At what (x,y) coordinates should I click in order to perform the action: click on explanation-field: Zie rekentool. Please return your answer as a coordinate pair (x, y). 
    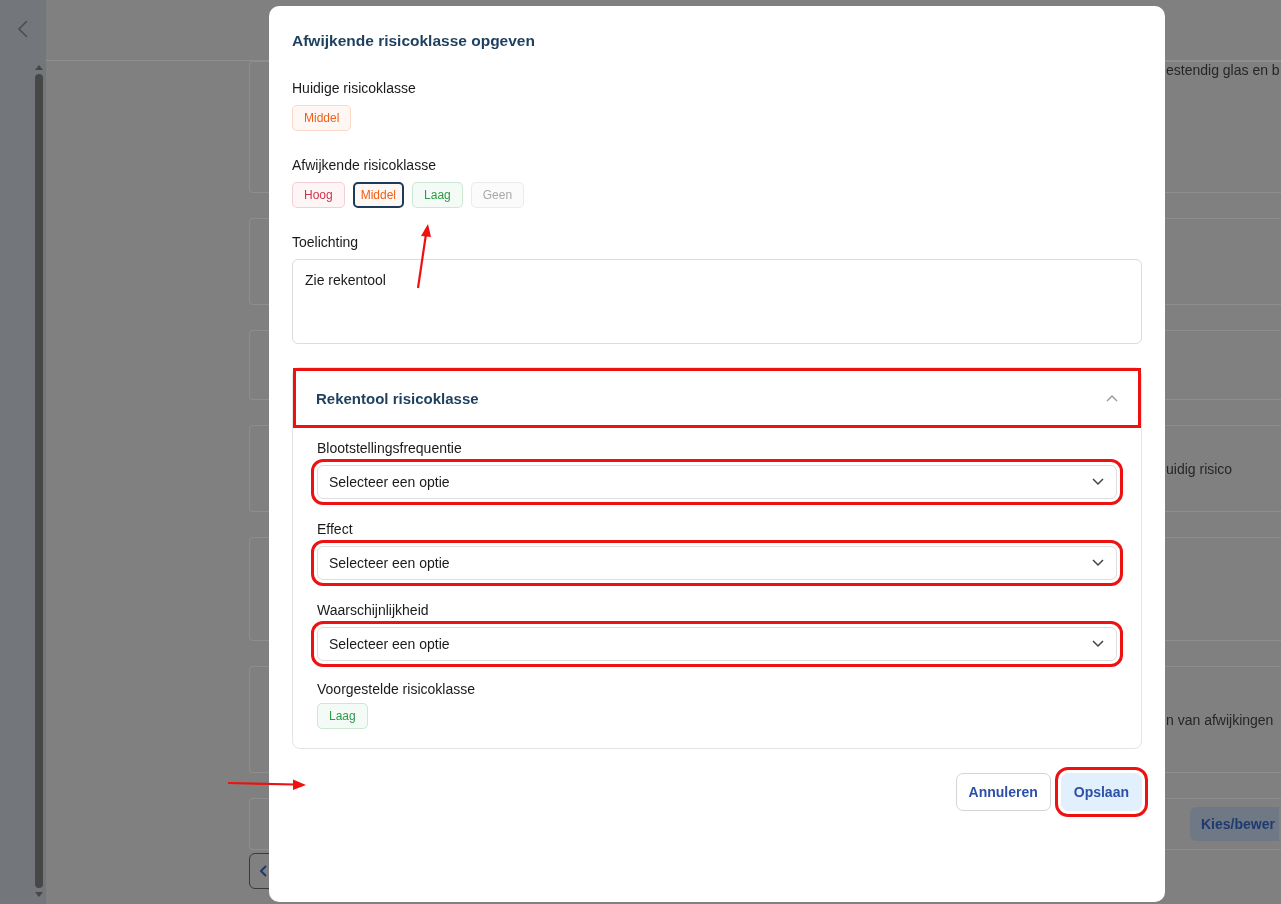
    Looking at the image, I should click on (717, 301).